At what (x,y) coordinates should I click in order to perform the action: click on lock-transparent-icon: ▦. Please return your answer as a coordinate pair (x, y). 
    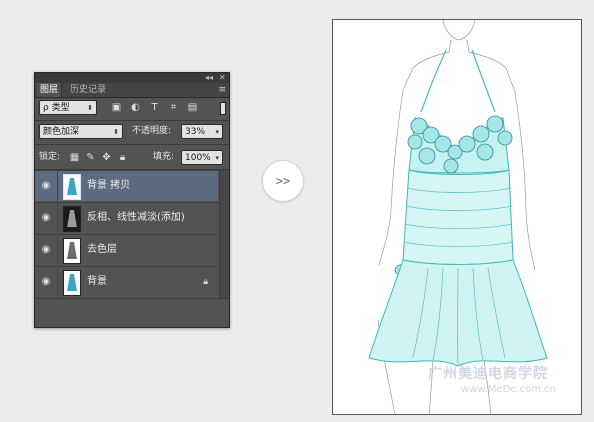
    Looking at the image, I should click on (74, 157).